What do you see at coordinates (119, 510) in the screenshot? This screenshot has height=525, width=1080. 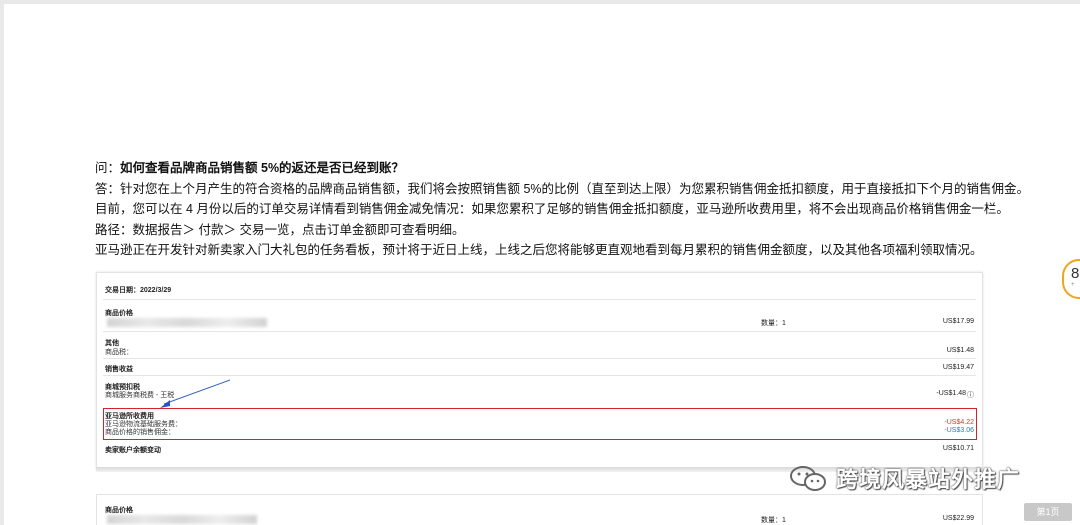 I see `product-price-label-2: 商品价格` at bounding box center [119, 510].